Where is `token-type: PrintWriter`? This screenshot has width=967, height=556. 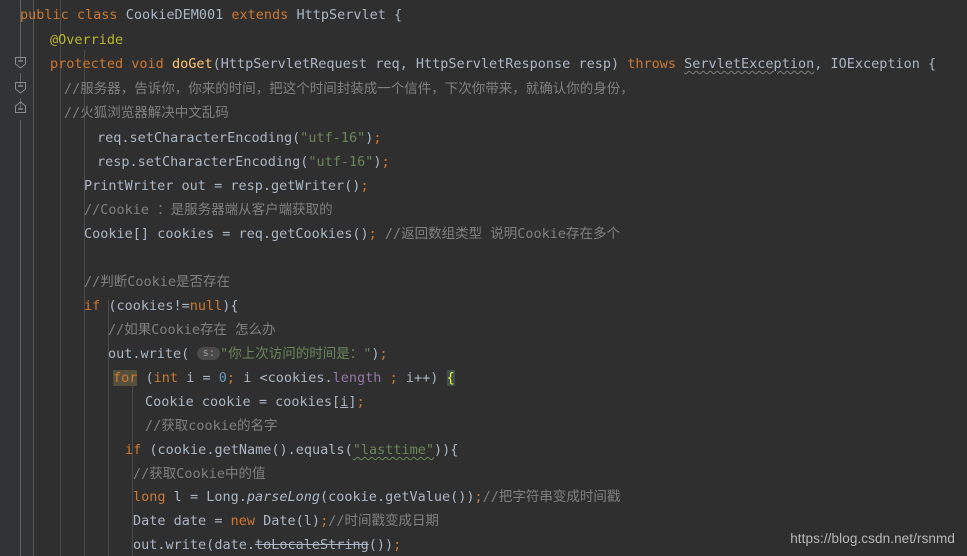 token-type: PrintWriter is located at coordinates (129, 186).